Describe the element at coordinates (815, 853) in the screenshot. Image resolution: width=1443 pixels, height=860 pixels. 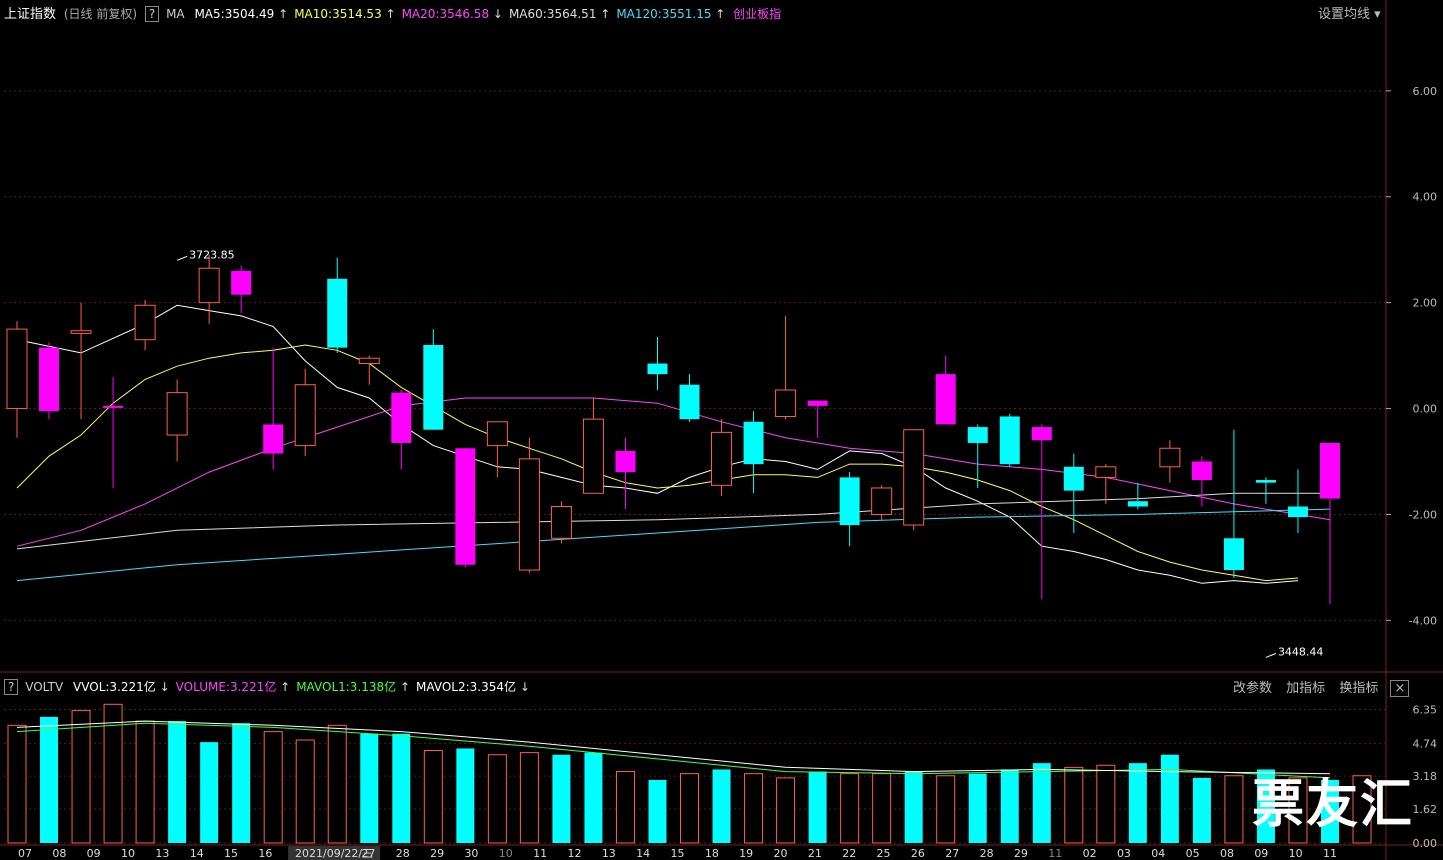
I see `x-tick-label: 21` at that location.